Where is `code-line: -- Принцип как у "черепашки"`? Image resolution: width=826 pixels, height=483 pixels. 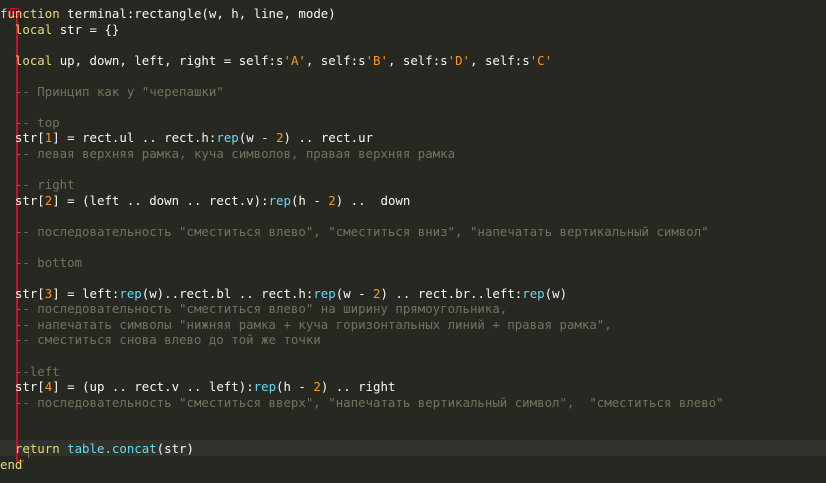
code-line: -- Принцип как у "черепашки" is located at coordinates (413, 92).